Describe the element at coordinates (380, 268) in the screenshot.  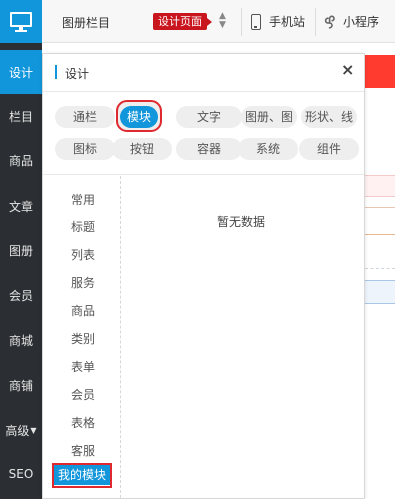
I see `page-divider` at that location.